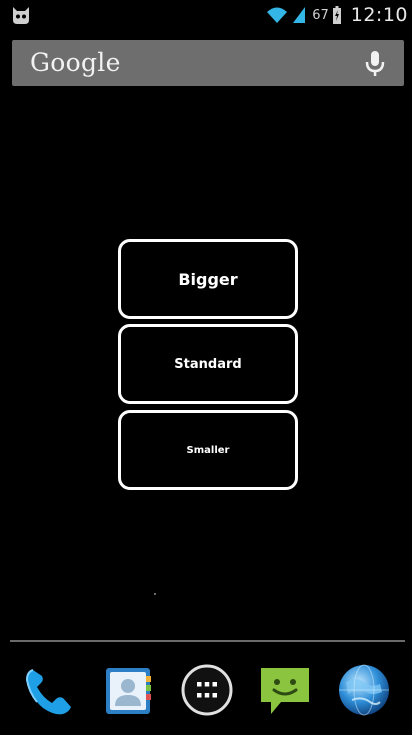 The width and height of the screenshot is (412, 735). I want to click on standard-label: Standard, so click(208, 364).